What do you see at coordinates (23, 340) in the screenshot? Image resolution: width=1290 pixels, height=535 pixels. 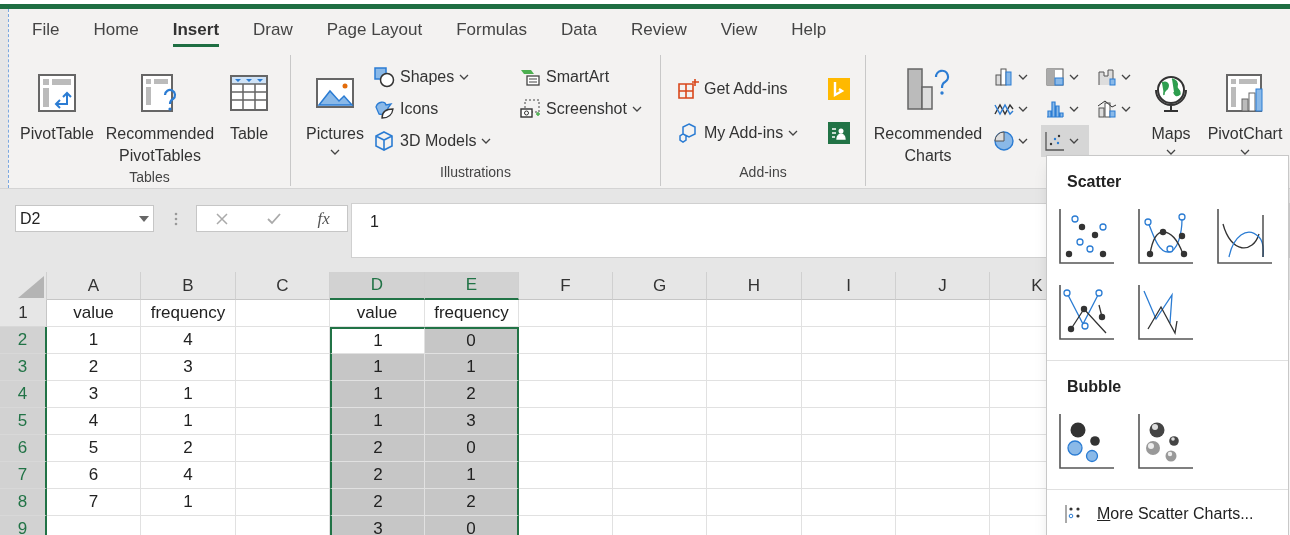 I see `row-header: 2` at bounding box center [23, 340].